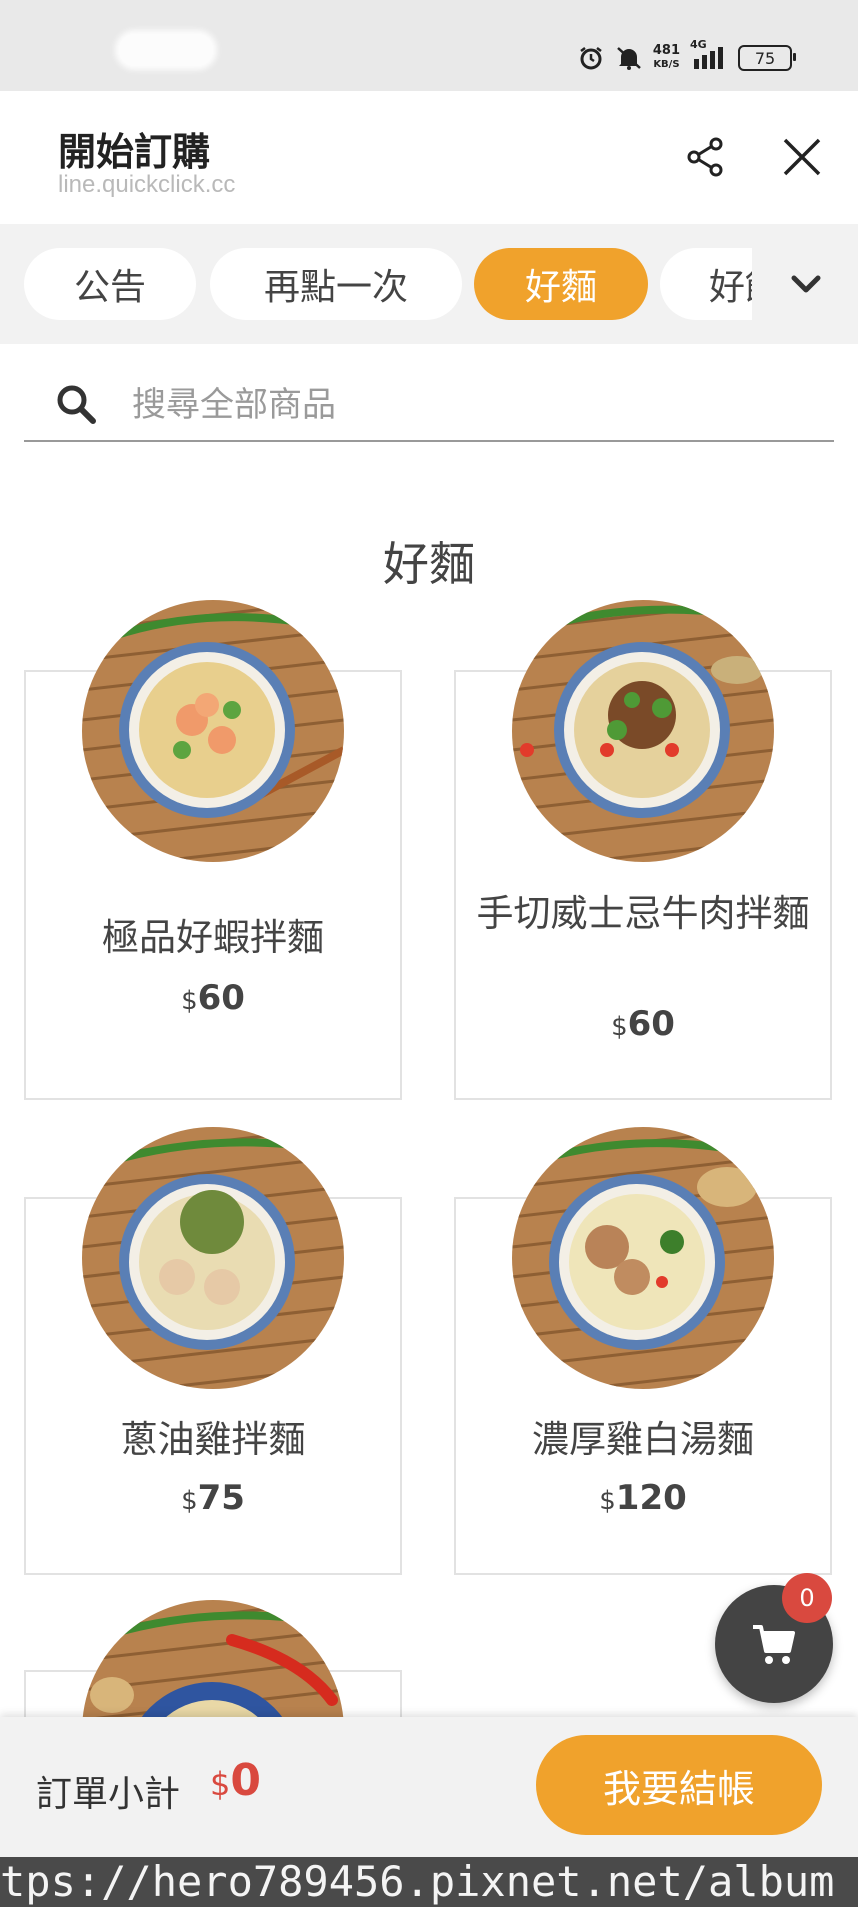 The width and height of the screenshot is (858, 1907). Describe the element at coordinates (221, 1498) in the screenshot. I see `price-value: 75` at that location.